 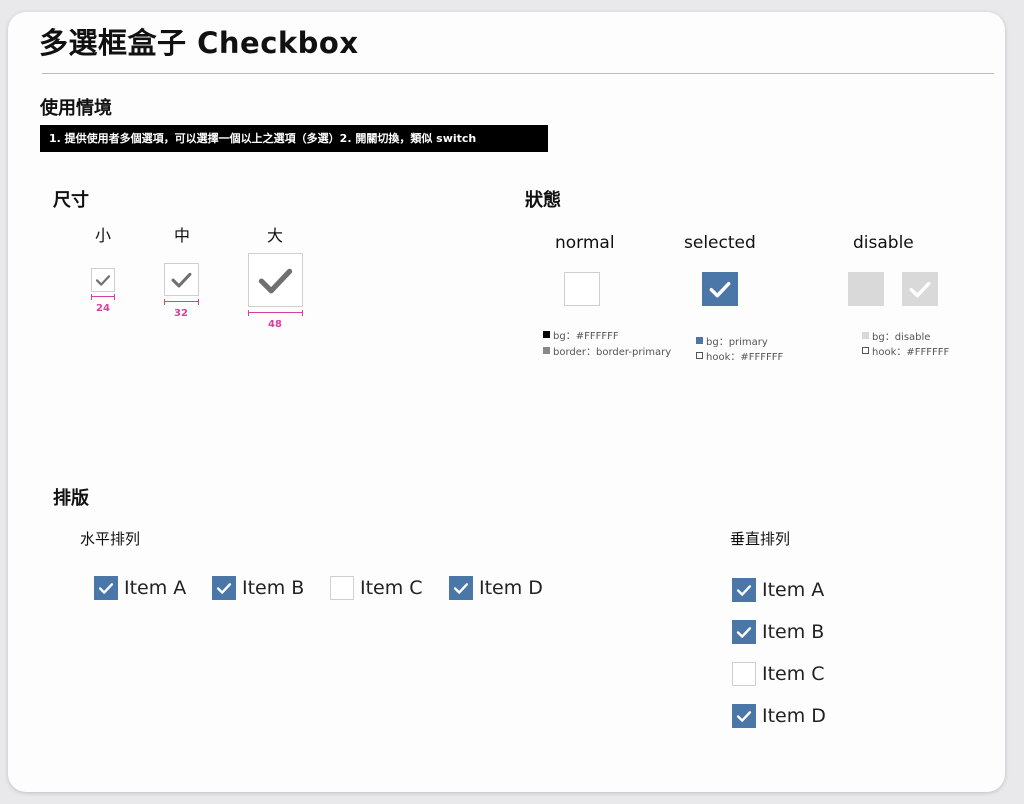 What do you see at coordinates (71, 200) in the screenshot?
I see `size-section-title: 尺寸` at bounding box center [71, 200].